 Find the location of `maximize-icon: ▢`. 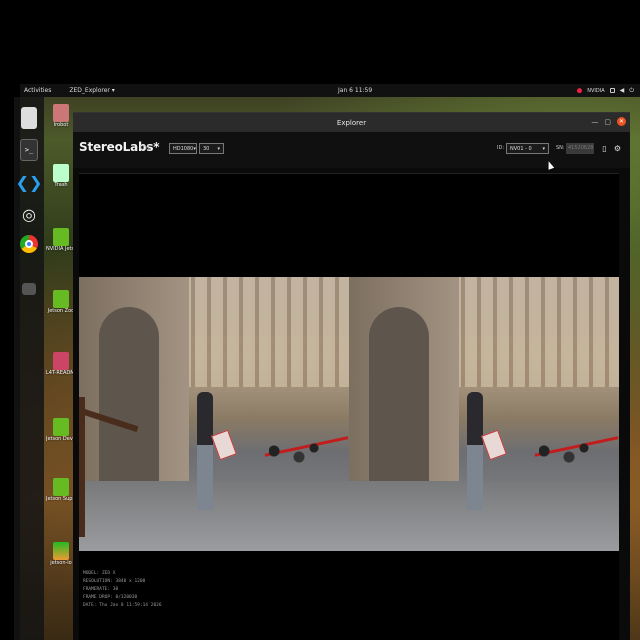

maximize-icon: ▢ is located at coordinates (607, 122).